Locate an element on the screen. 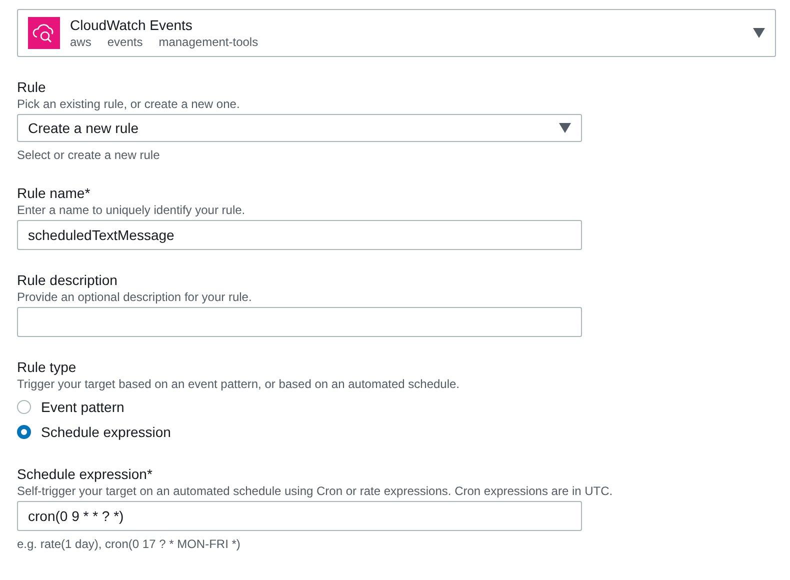  radio-label: Event pattern is located at coordinates (82, 406).